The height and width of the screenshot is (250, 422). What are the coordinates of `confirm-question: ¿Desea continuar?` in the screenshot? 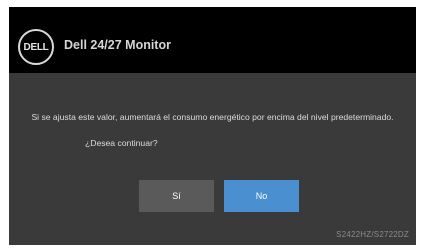 It's located at (121, 143).